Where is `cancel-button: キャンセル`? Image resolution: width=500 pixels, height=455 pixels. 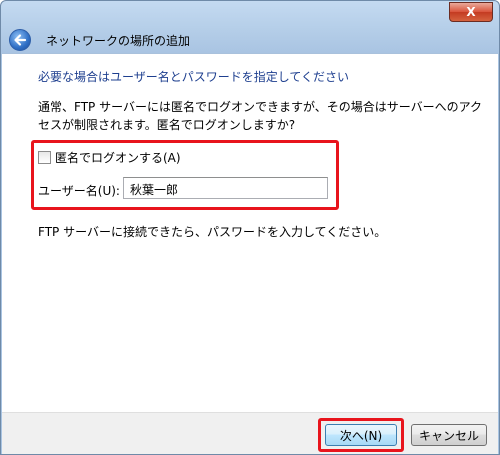
cancel-button: キャンセル is located at coordinates (449, 435).